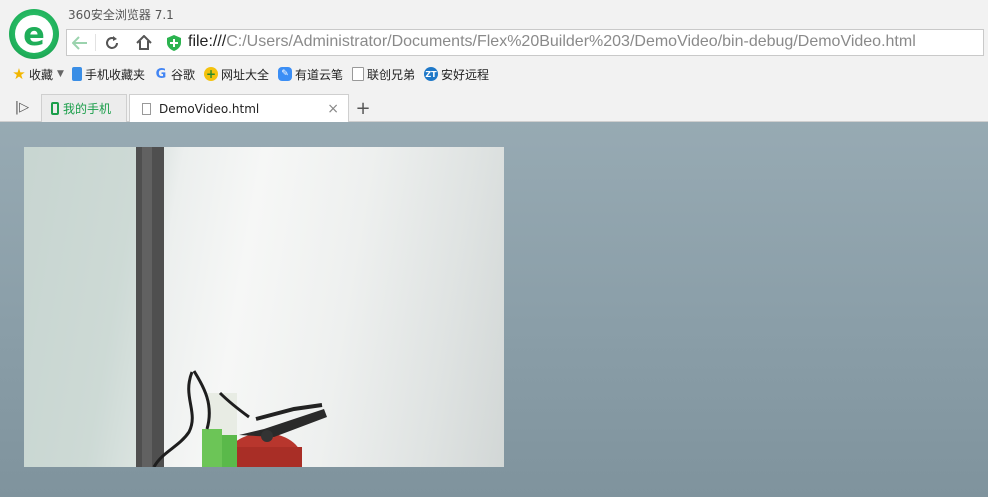  Describe the element at coordinates (87, 109) in the screenshot. I see `tab-label: 我的手机` at that location.